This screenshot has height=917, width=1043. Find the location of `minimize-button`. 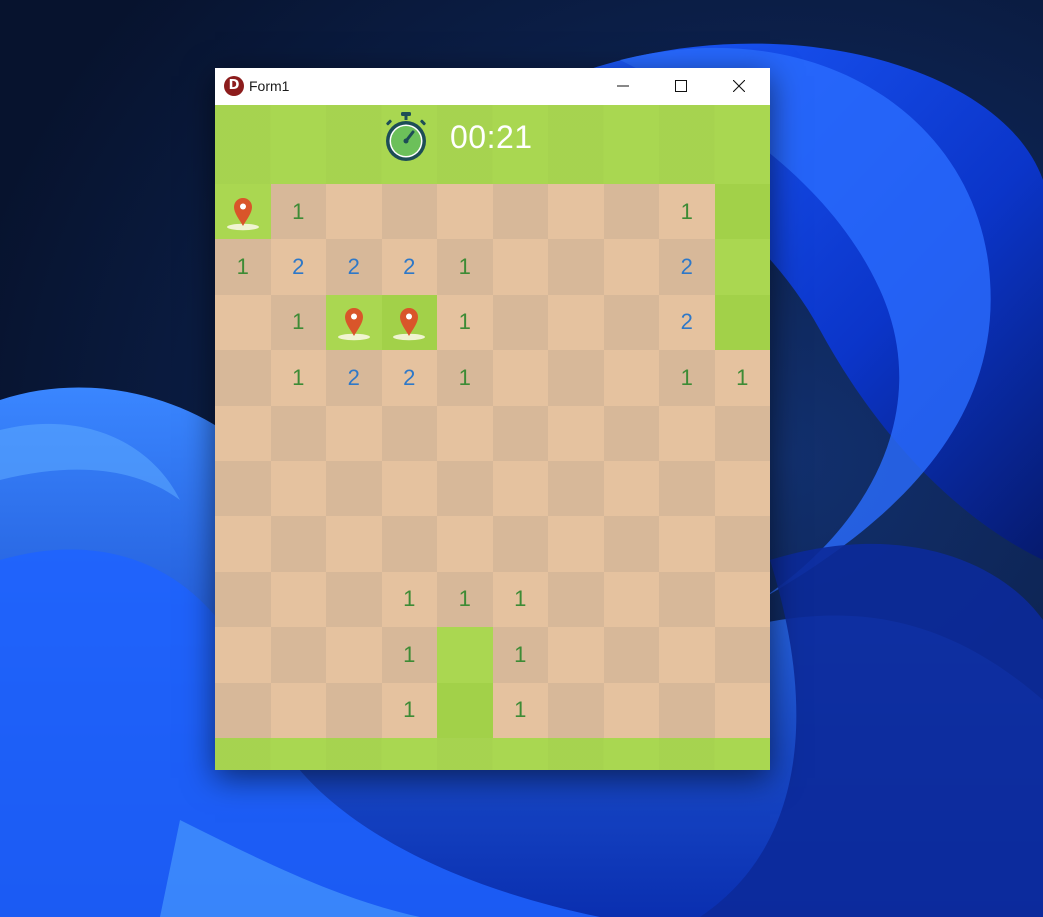

minimize-button is located at coordinates (623, 86).